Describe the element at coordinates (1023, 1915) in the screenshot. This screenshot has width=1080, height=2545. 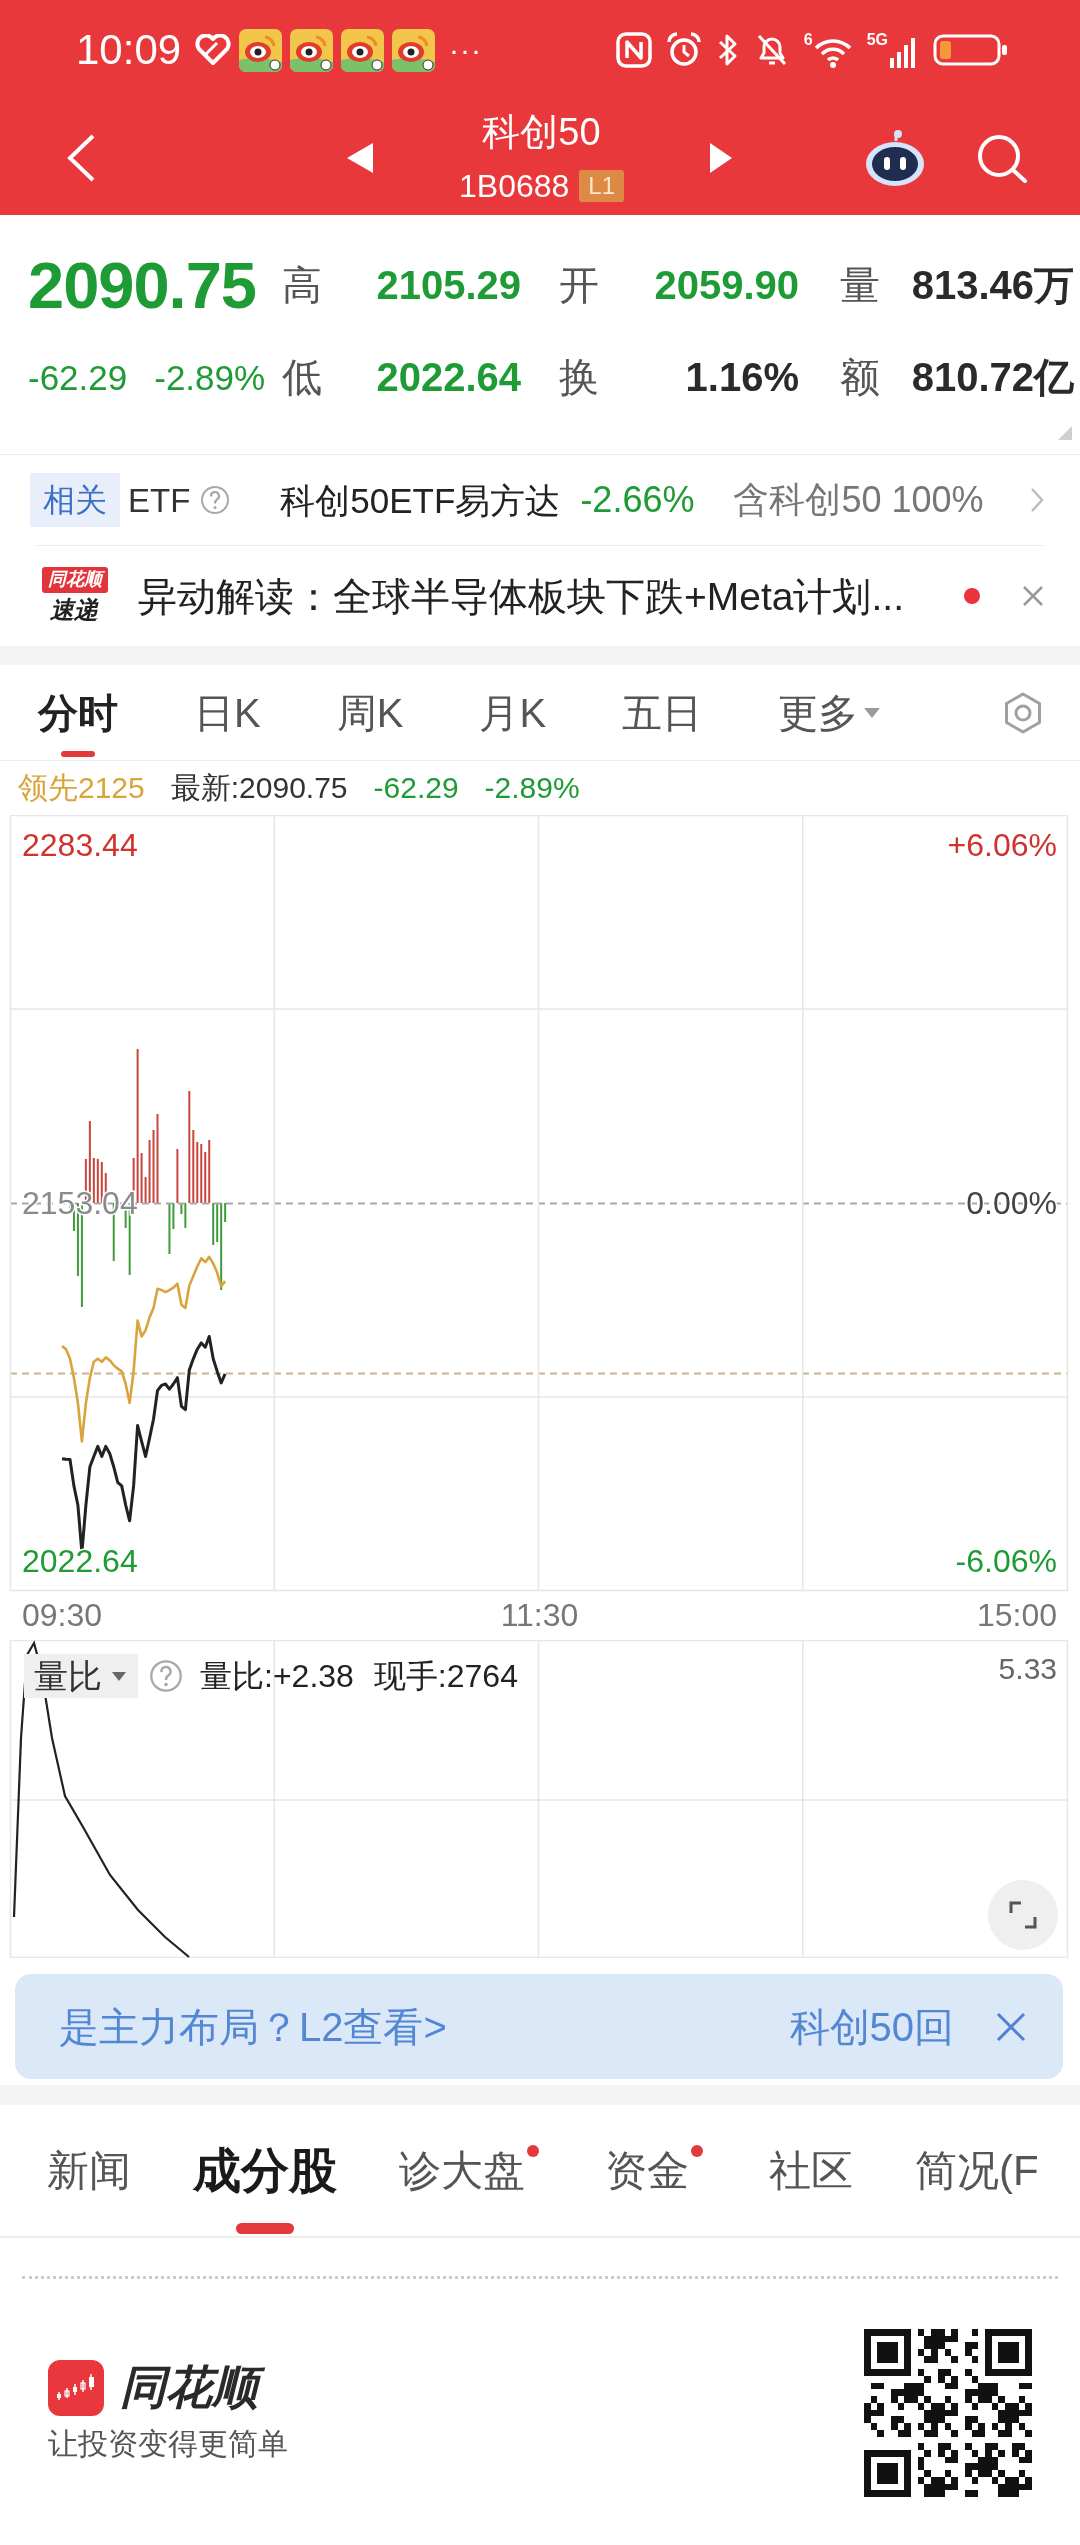
I see `expand-icon` at that location.